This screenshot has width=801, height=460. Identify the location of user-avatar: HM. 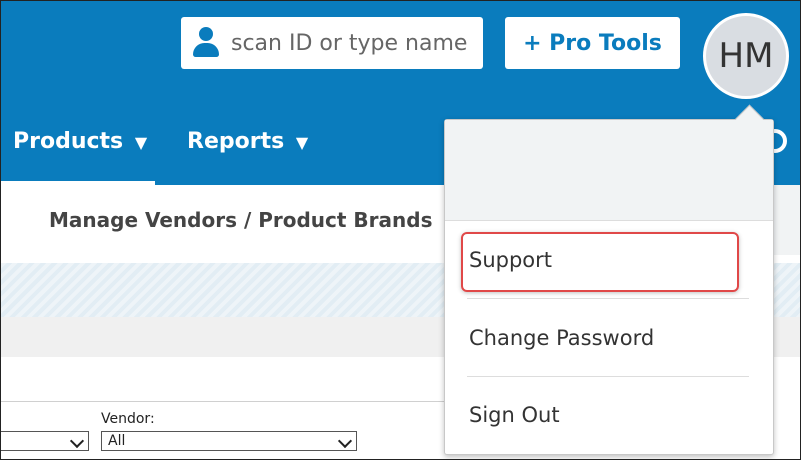
(746, 56).